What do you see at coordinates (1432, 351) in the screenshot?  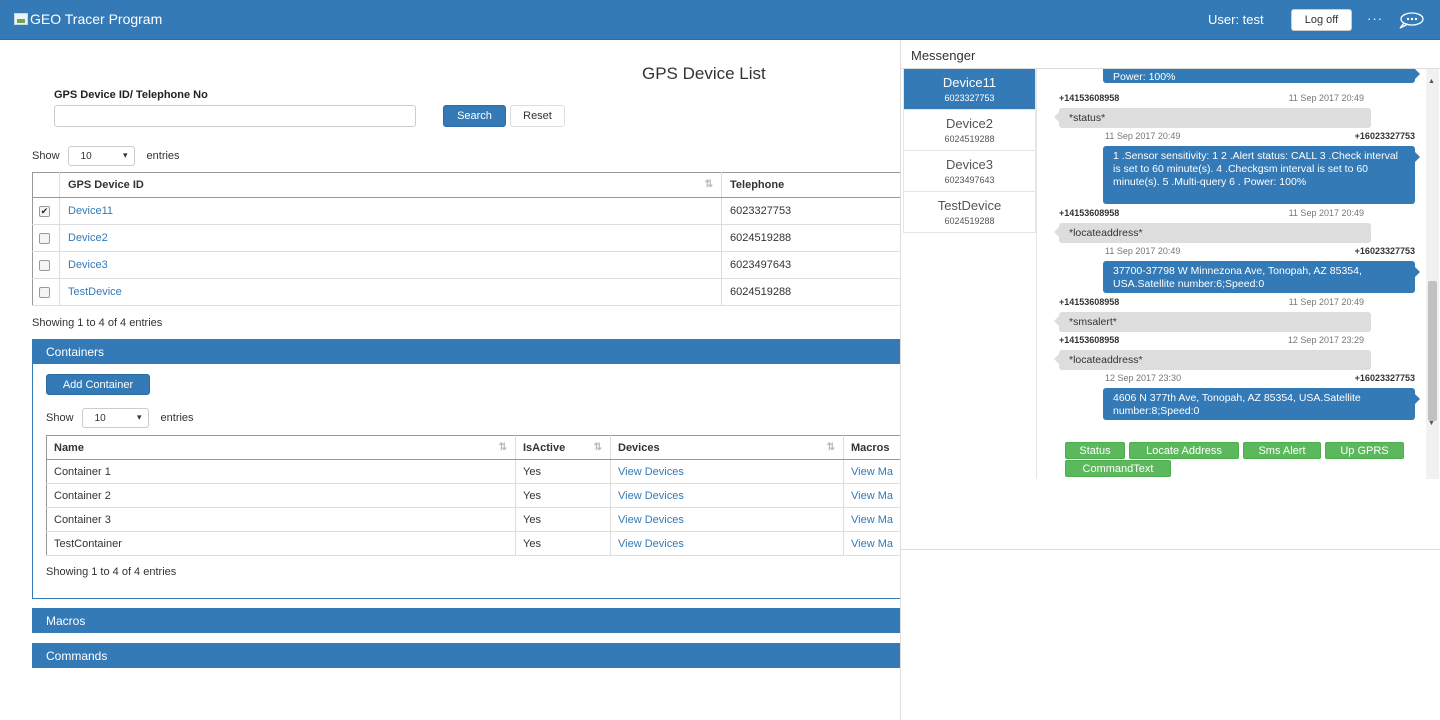 I see `scrollbar-thumb` at bounding box center [1432, 351].